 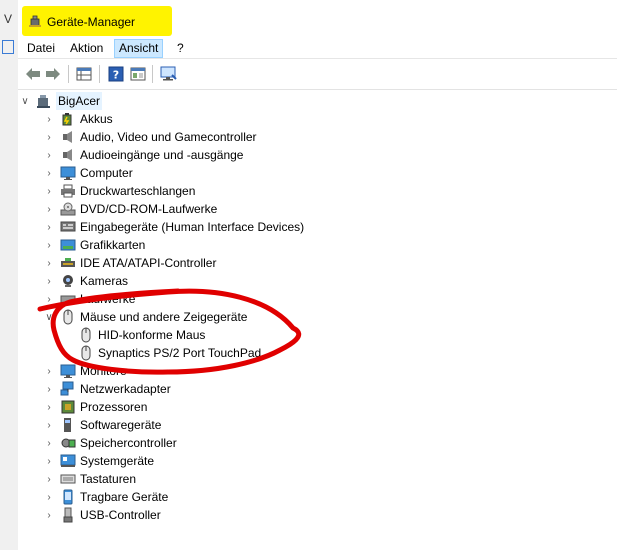 I want to click on scan-hardware-button, so click(x=169, y=74).